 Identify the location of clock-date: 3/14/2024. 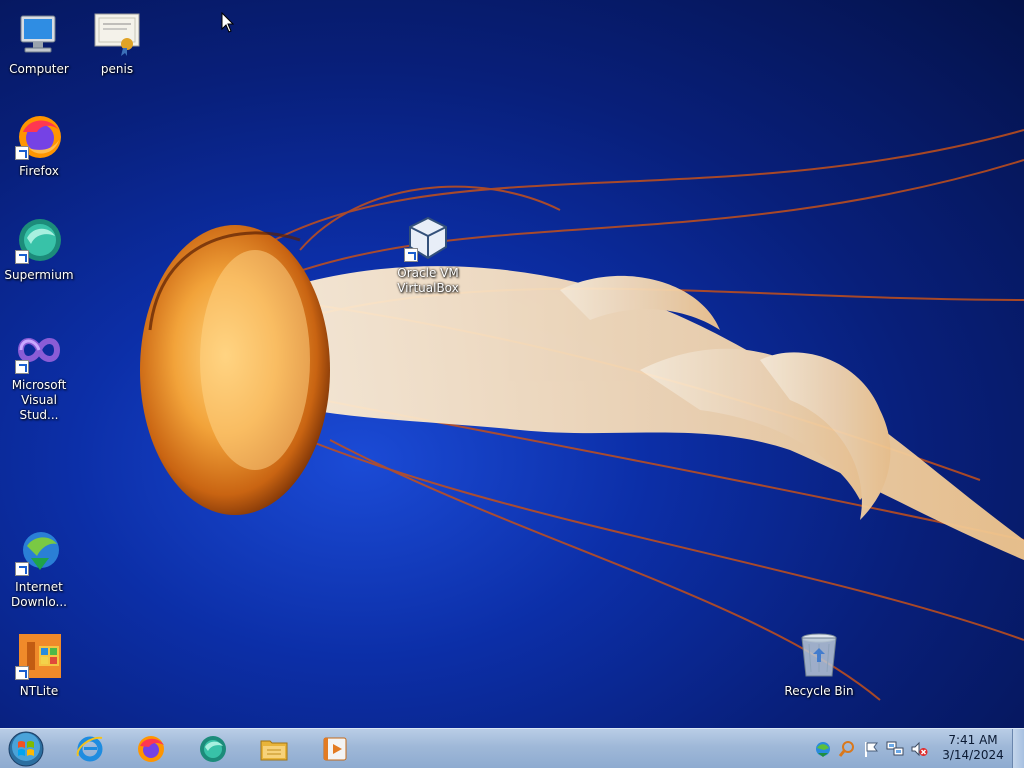
(973, 755).